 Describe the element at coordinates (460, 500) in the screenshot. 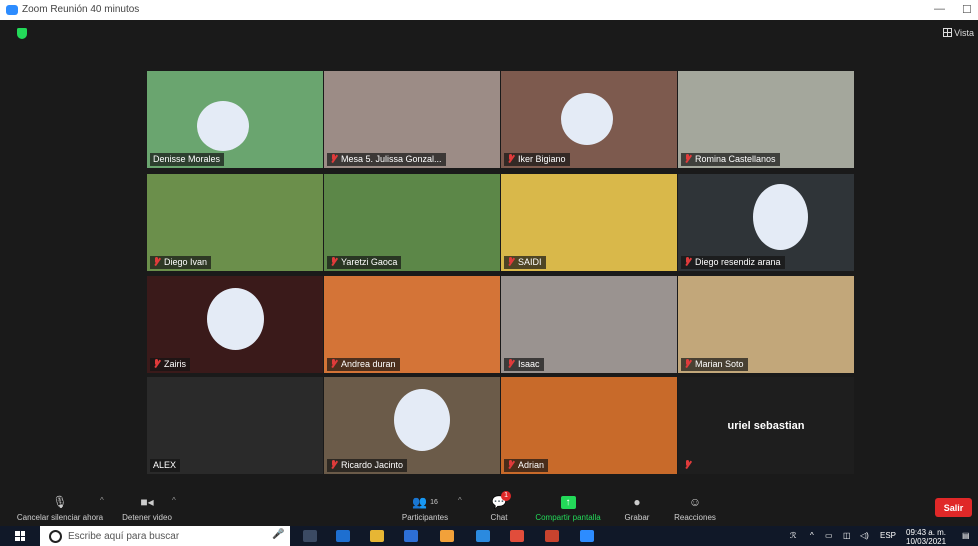

I see `participants-caret-icon: ^` at that location.